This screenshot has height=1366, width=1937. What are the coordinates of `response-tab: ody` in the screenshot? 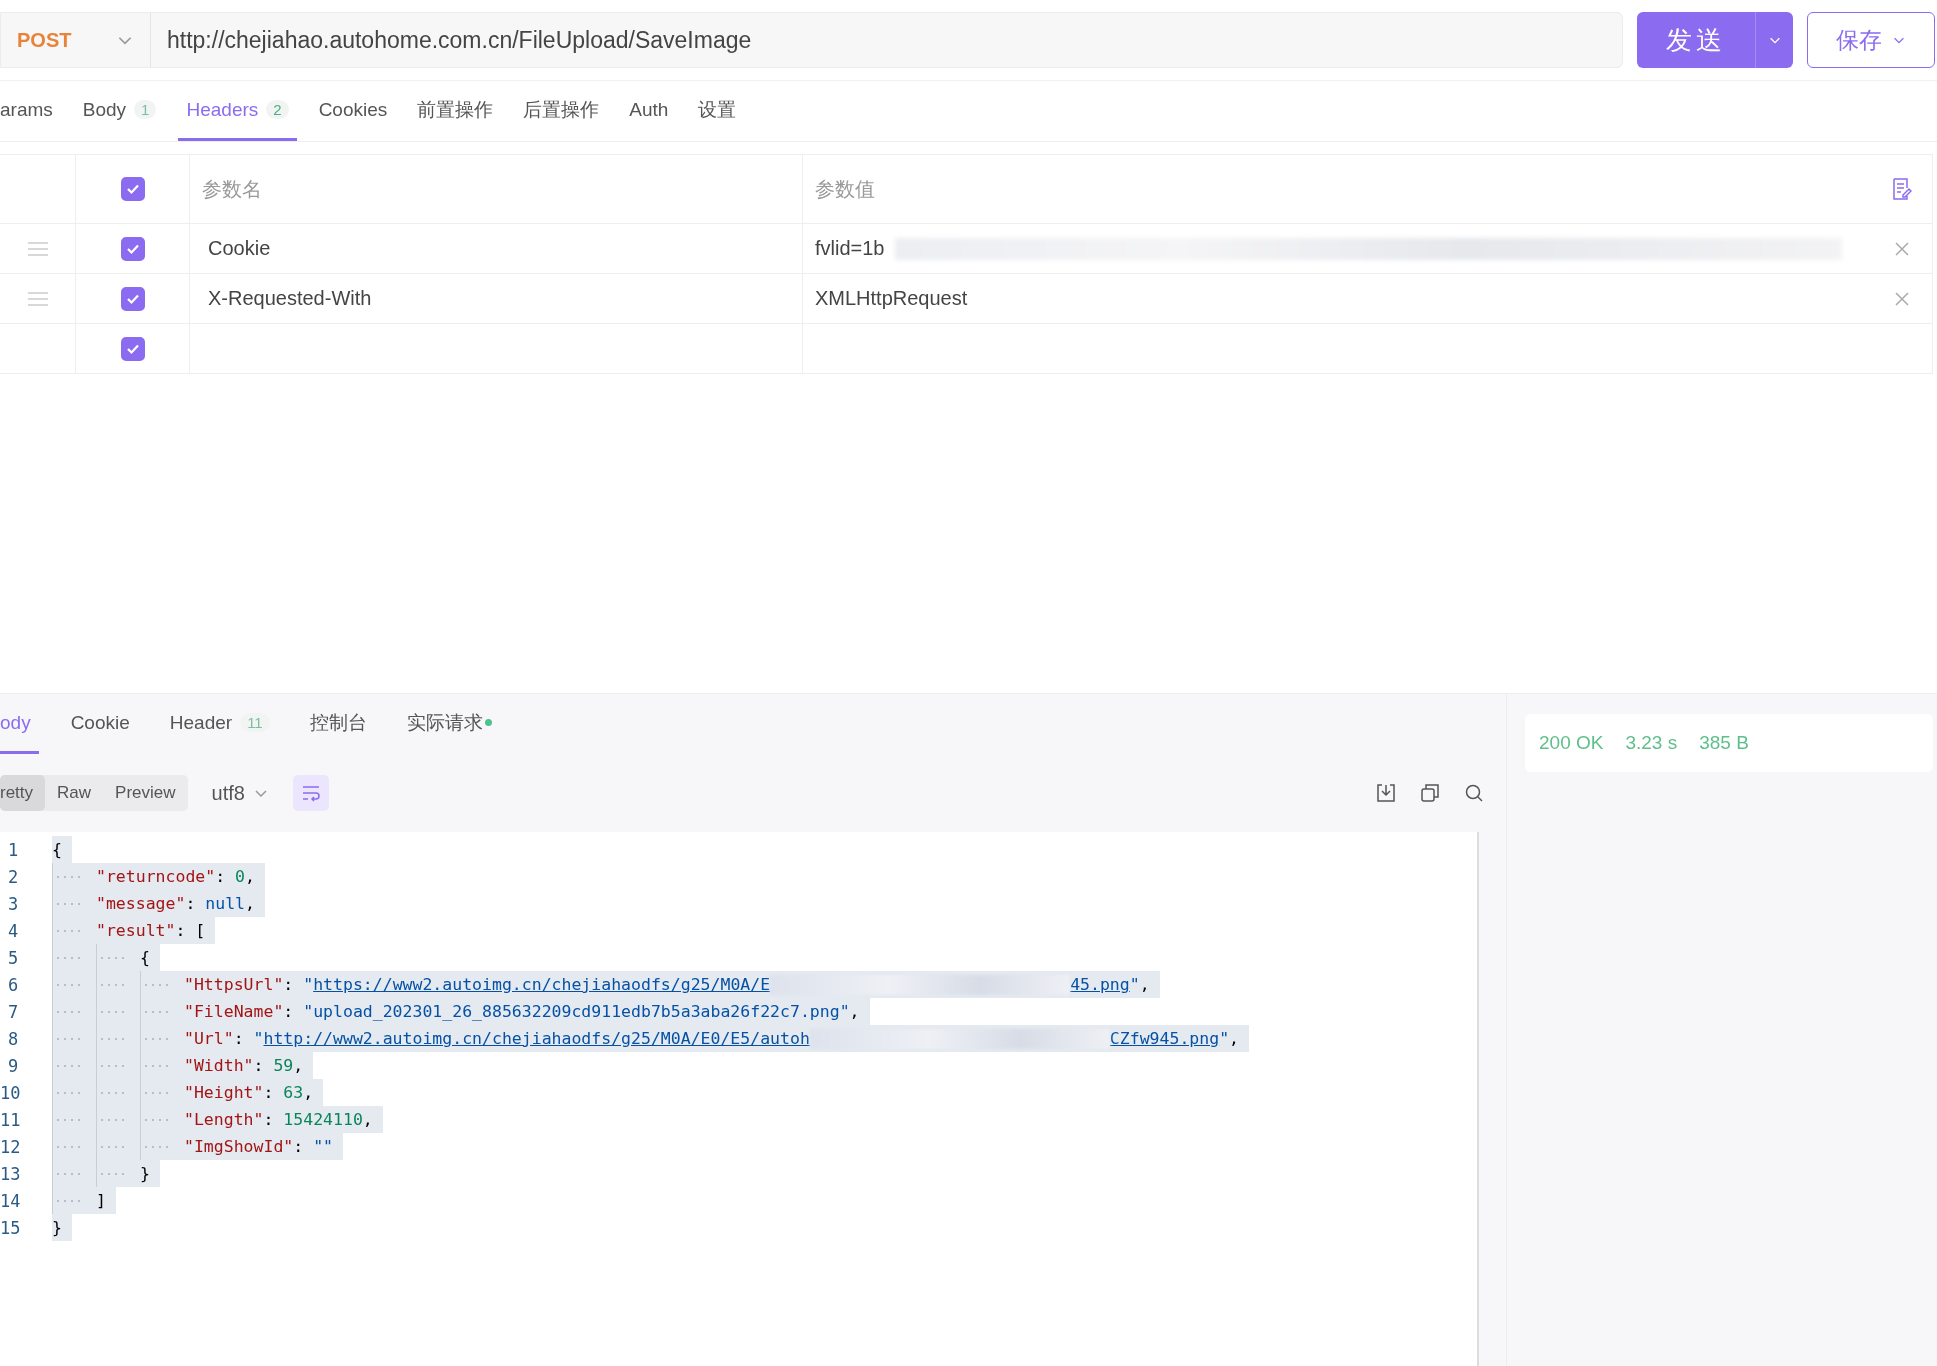 It's located at (19, 724).